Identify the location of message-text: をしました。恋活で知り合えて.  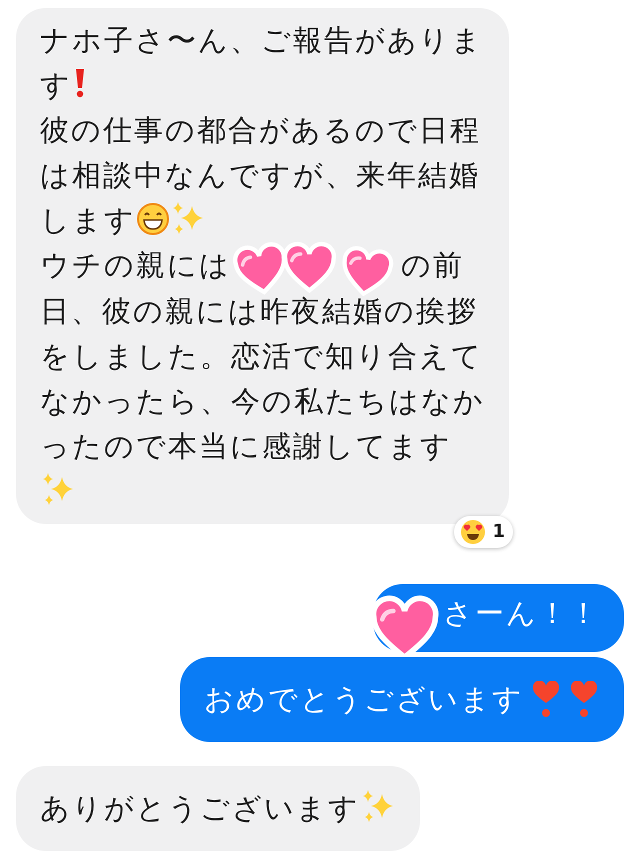
(261, 356).